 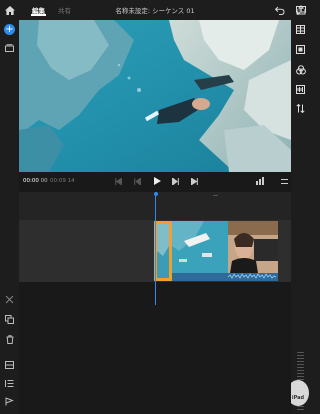 I want to click on go-to-start-icon, so click(x=118, y=181).